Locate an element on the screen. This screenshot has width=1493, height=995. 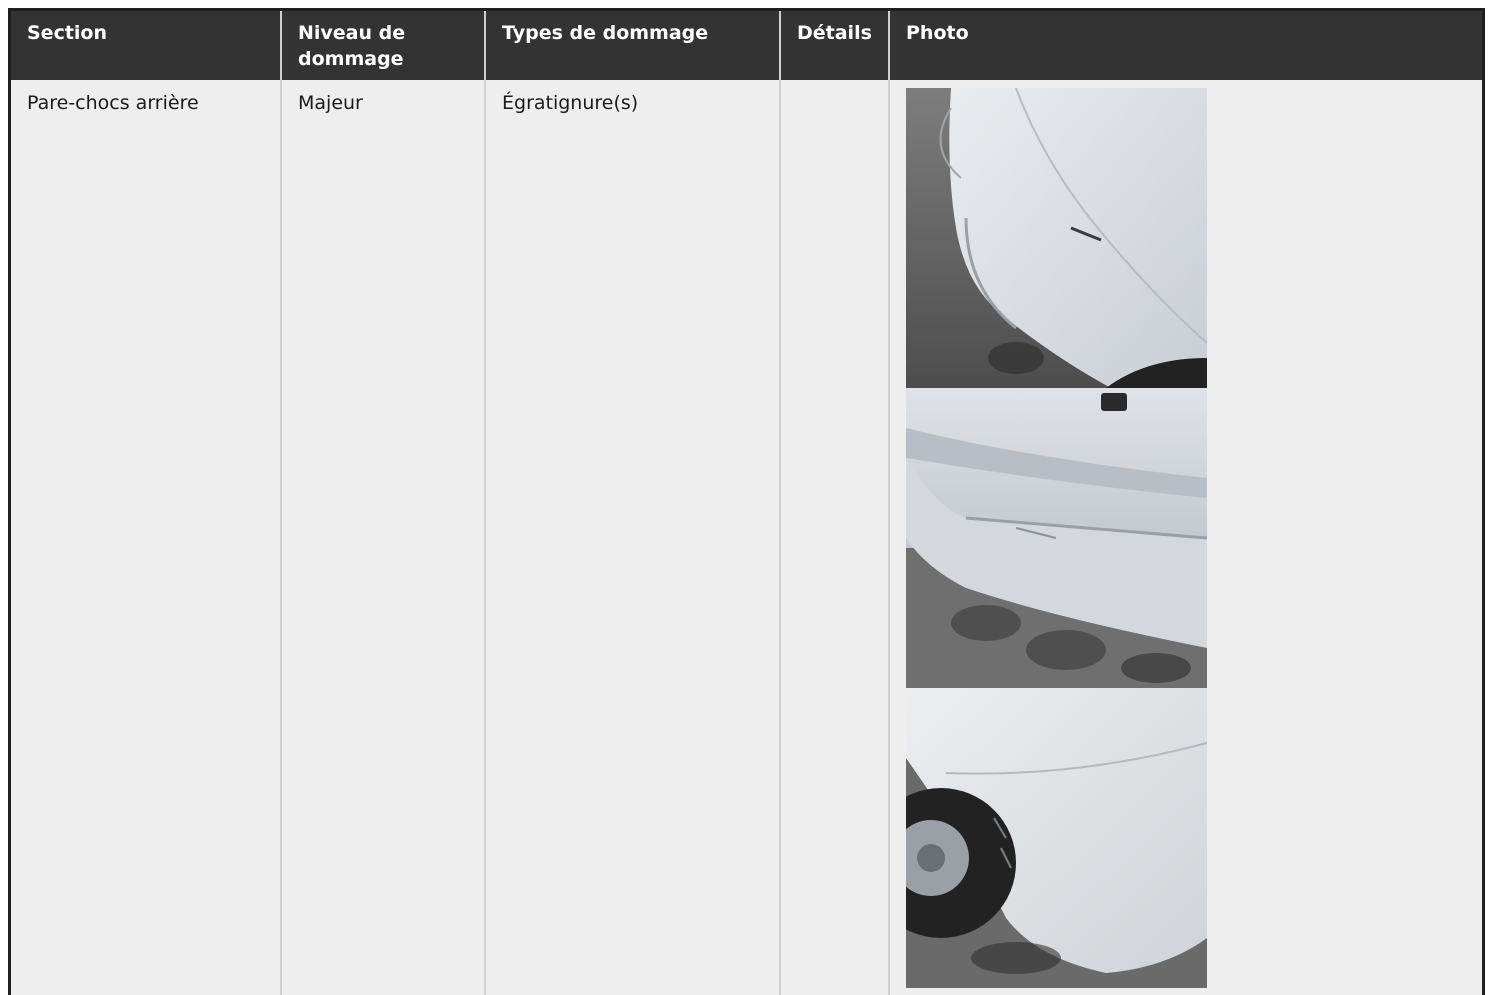
cell-damage-level: Majeur is located at coordinates (383, 537).